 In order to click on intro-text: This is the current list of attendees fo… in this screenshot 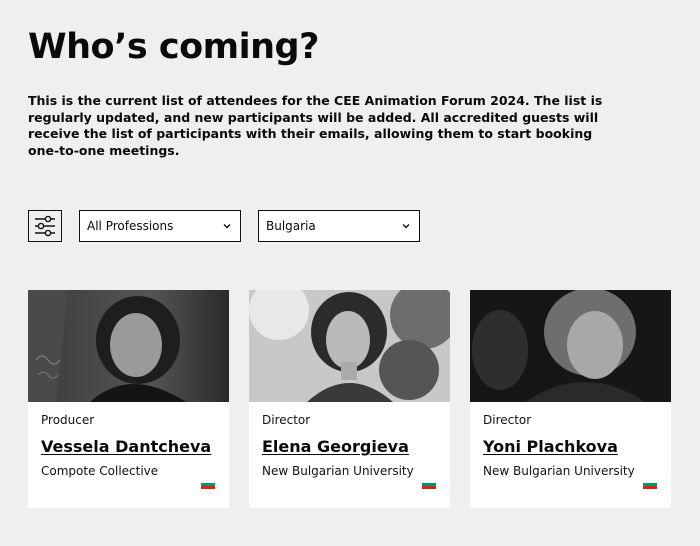, I will do `click(315, 125)`.